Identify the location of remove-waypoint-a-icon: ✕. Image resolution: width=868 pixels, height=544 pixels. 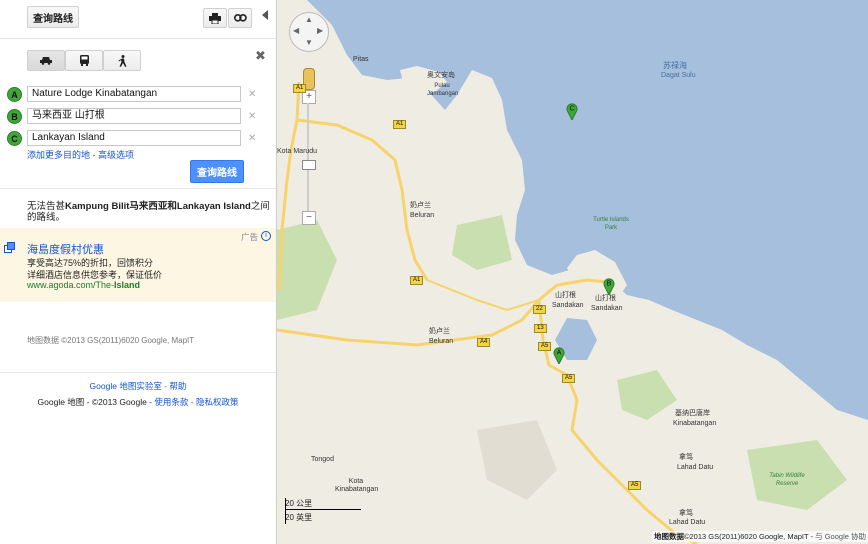
(252, 94).